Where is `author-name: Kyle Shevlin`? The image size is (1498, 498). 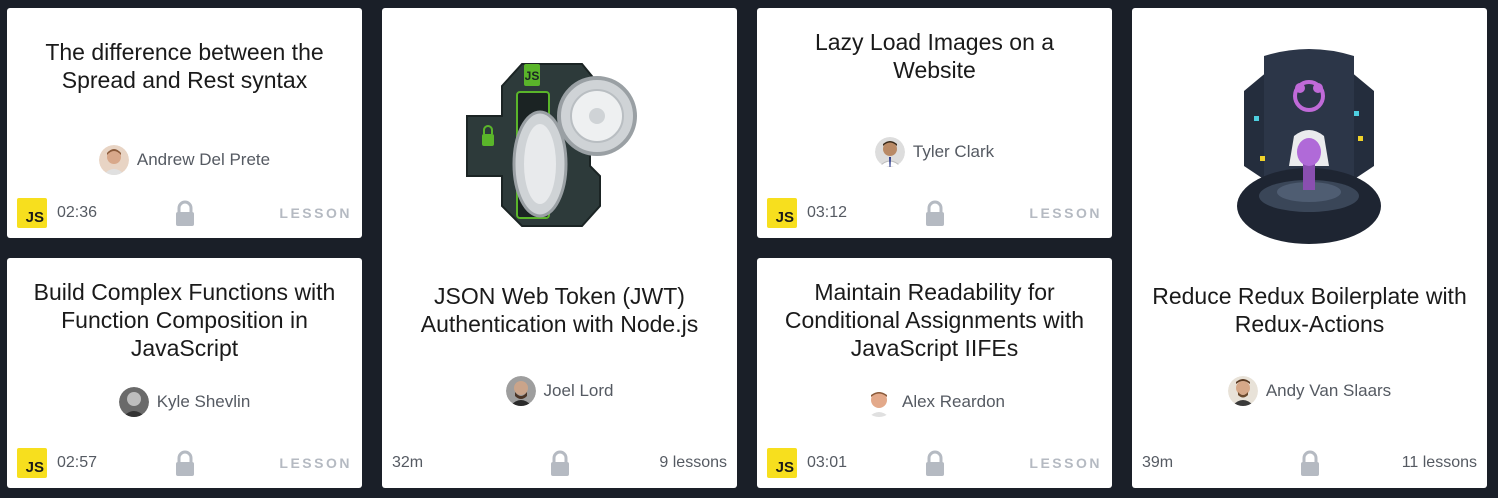
author-name: Kyle Shevlin is located at coordinates (203, 401).